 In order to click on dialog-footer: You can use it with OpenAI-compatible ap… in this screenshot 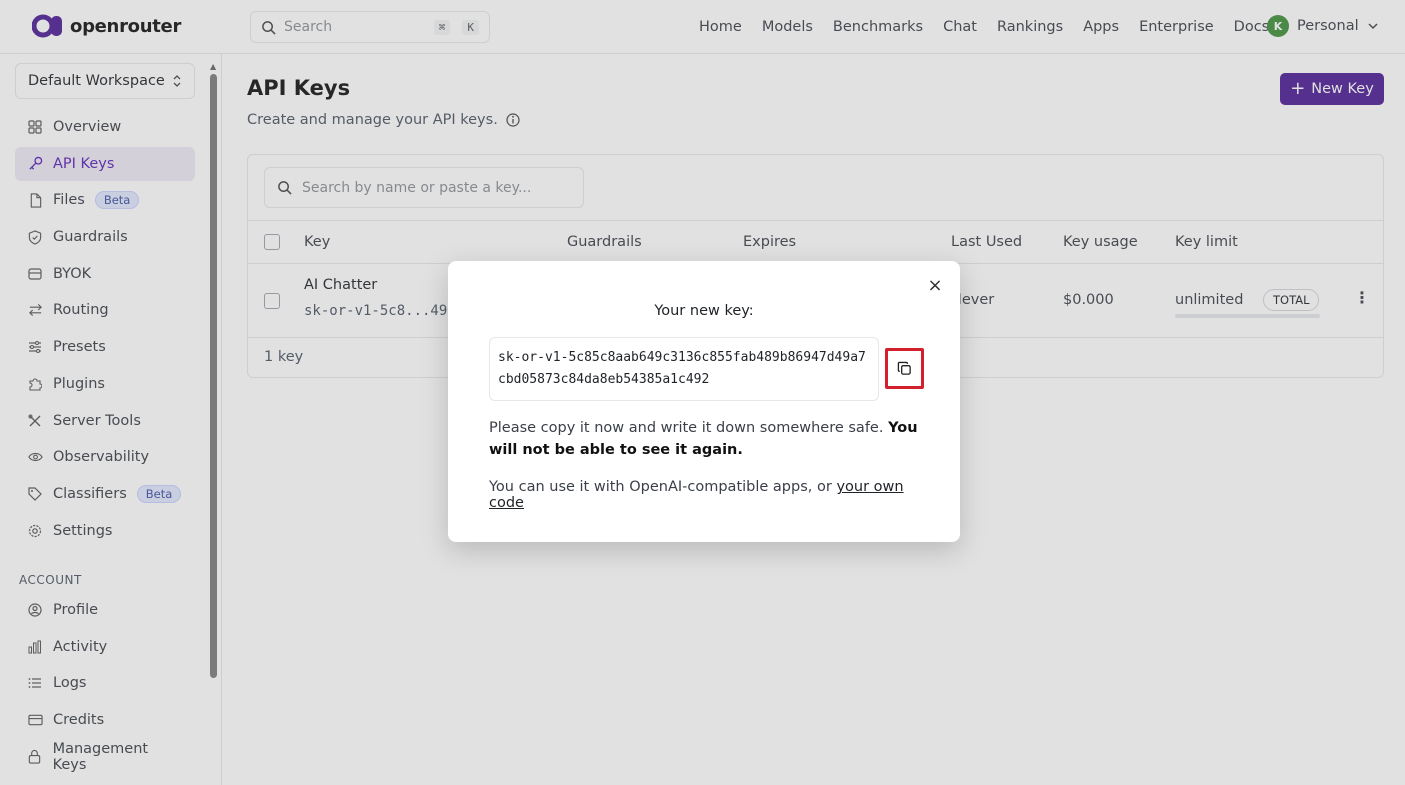, I will do `click(704, 495)`.